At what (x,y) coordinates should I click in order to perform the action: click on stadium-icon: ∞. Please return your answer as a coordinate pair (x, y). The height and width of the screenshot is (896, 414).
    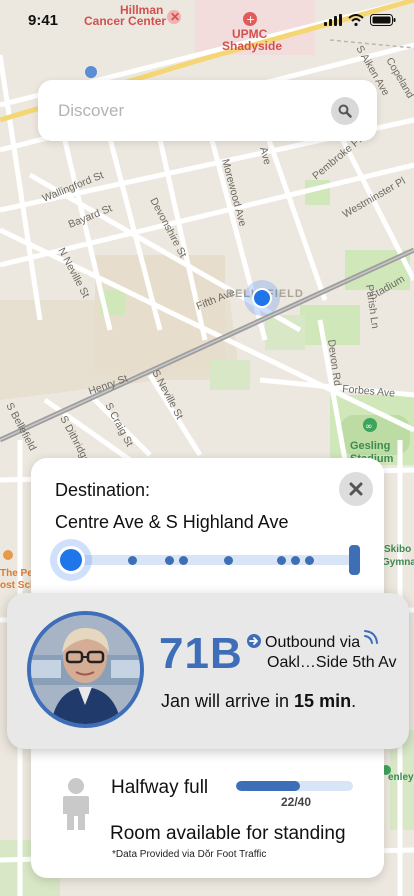
    Looking at the image, I should click on (369, 427).